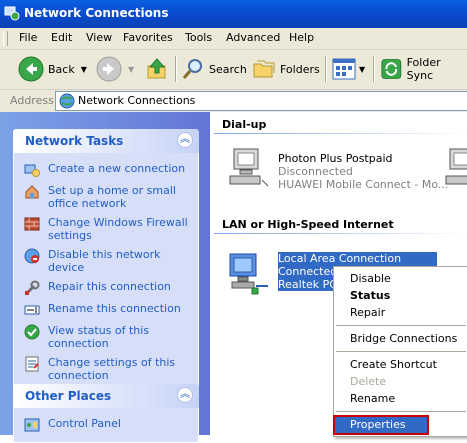  I want to click on task-change-settings: Change settings of this connection, so click(106, 369).